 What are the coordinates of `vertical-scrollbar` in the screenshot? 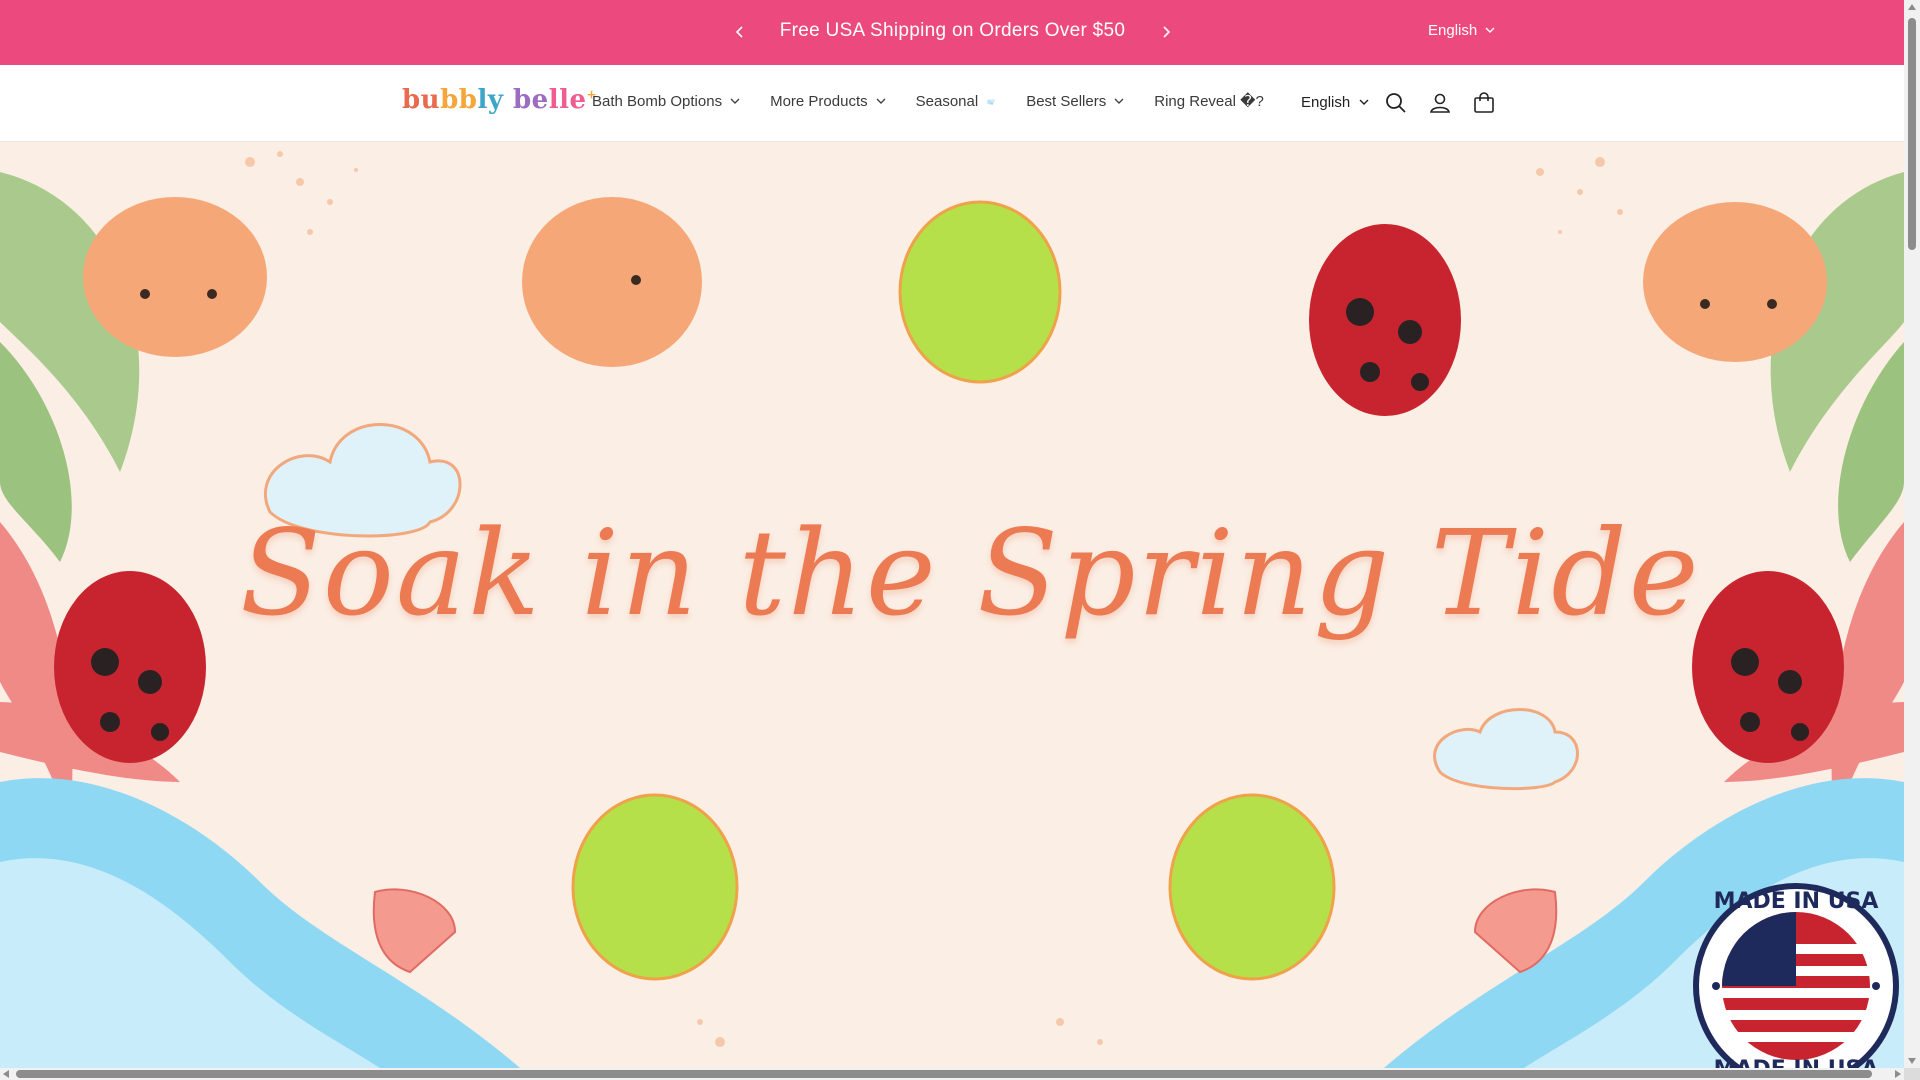 It's located at (1912, 534).